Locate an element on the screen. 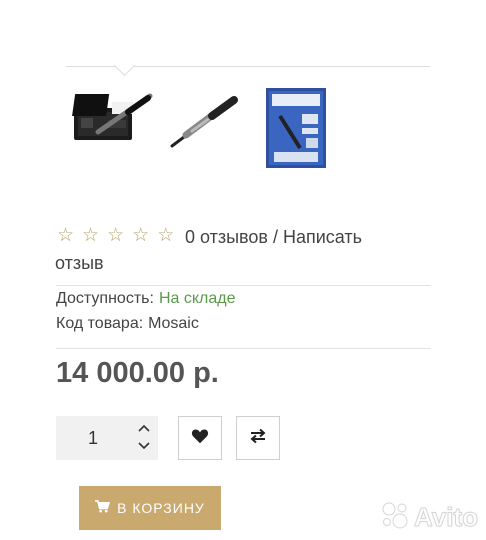 Image resolution: width=486 pixels, height=540 pixels. gallery-active-pointer is located at coordinates (124, 65).